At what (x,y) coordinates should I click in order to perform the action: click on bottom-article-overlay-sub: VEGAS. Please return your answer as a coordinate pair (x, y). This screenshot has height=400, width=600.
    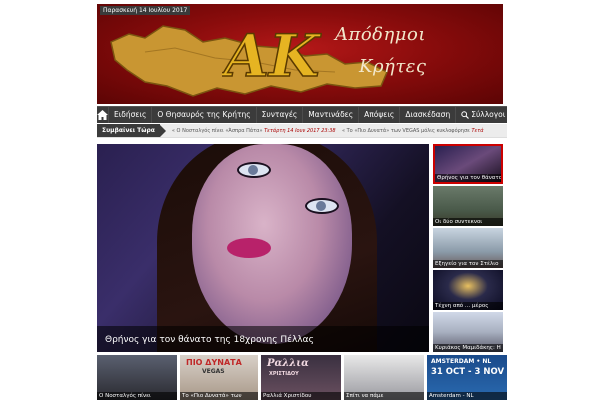
    Looking at the image, I should click on (213, 371).